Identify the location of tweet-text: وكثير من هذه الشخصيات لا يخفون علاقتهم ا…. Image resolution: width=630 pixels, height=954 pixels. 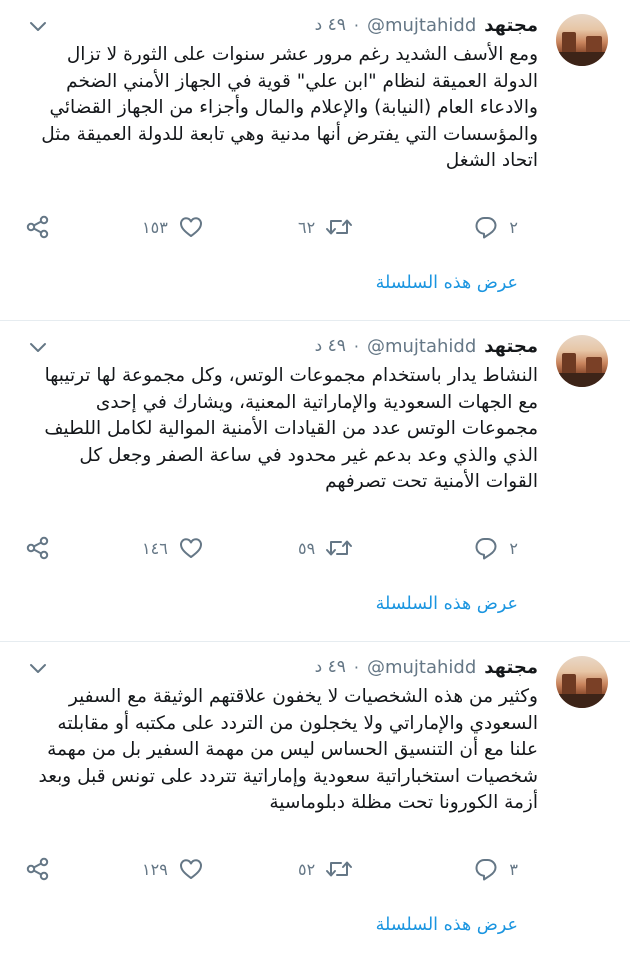
(288, 749).